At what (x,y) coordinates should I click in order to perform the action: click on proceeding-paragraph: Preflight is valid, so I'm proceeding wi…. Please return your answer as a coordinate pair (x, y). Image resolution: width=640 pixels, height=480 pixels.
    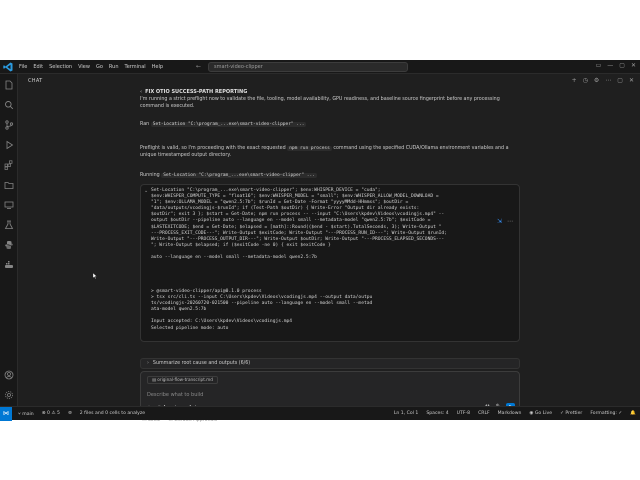
    Looking at the image, I should click on (332, 152).